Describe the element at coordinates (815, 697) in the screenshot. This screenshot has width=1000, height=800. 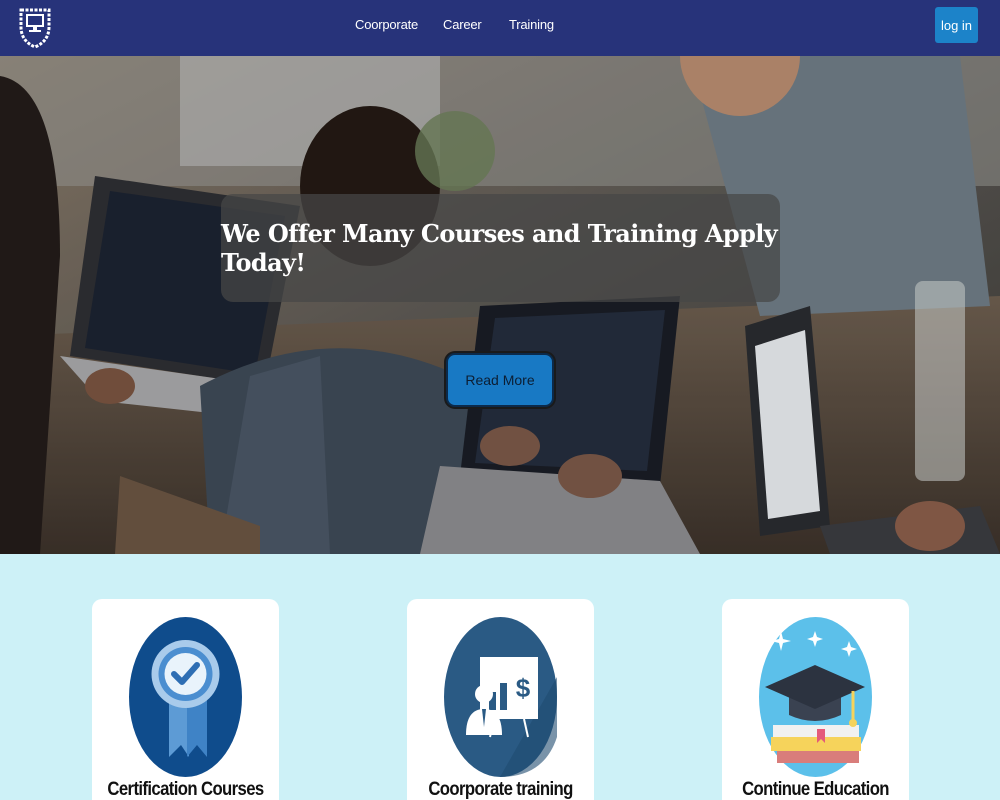
I see `graduation-cap-icon` at that location.